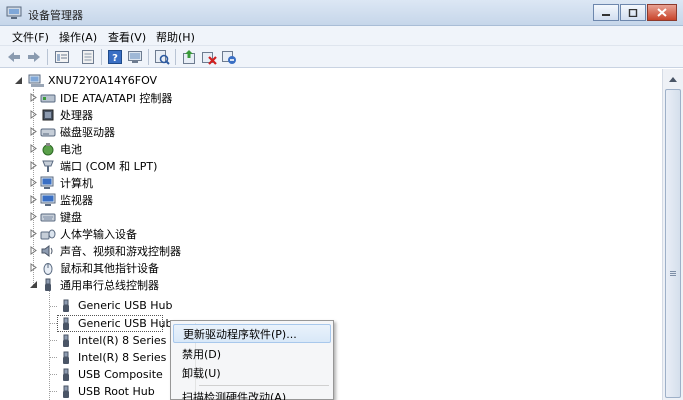  Describe the element at coordinates (115, 305) in the screenshot. I see `tree-item-usb-hub-1: Generic USB Hub` at that location.